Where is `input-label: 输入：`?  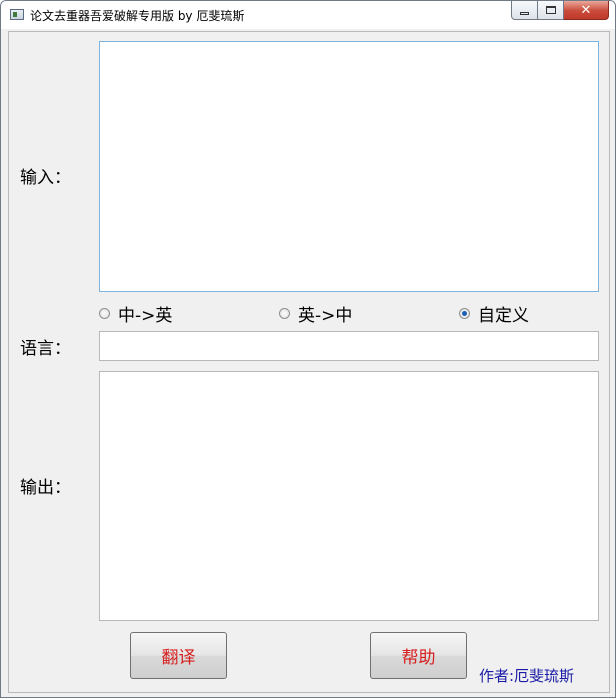
input-label: 输入： is located at coordinates (45, 178).